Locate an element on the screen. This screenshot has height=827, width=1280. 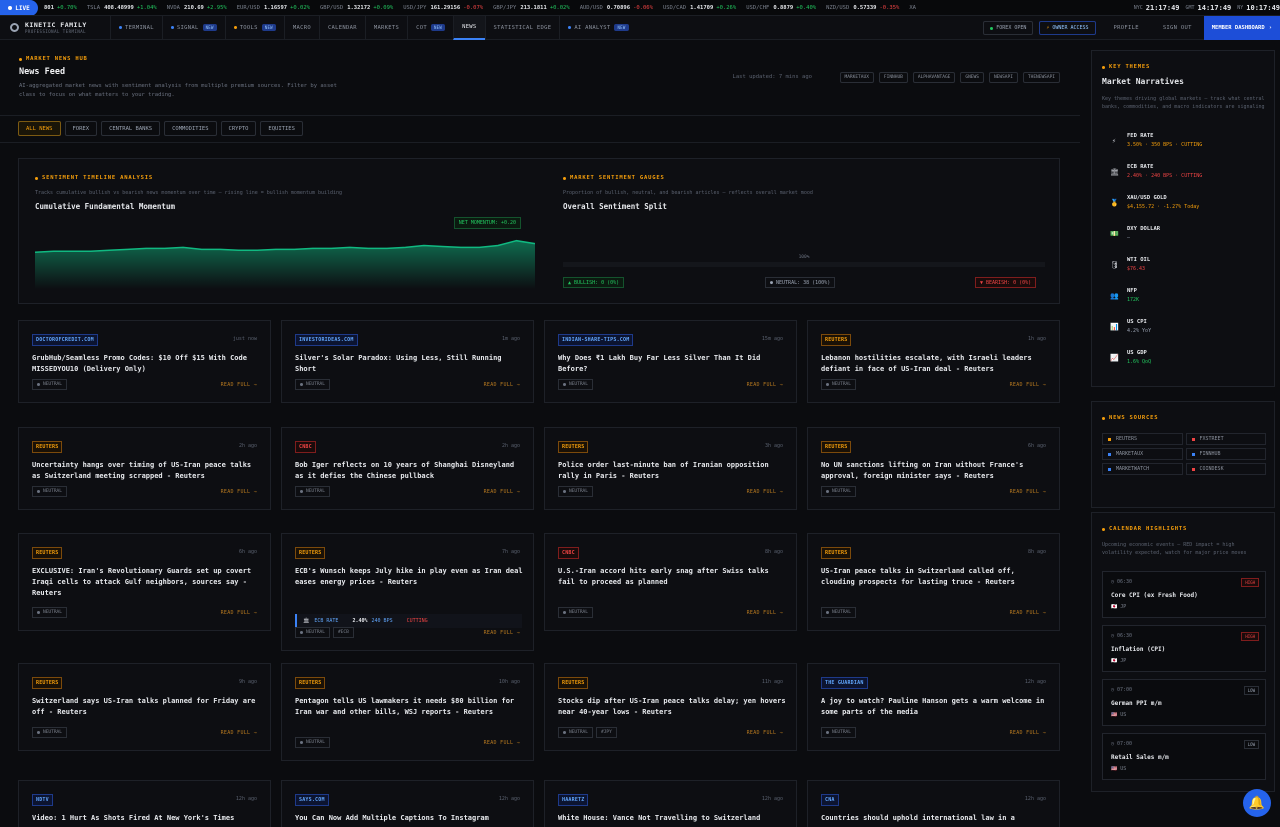
news-source-item: MARKETAUX is located at coordinates (1142, 454).